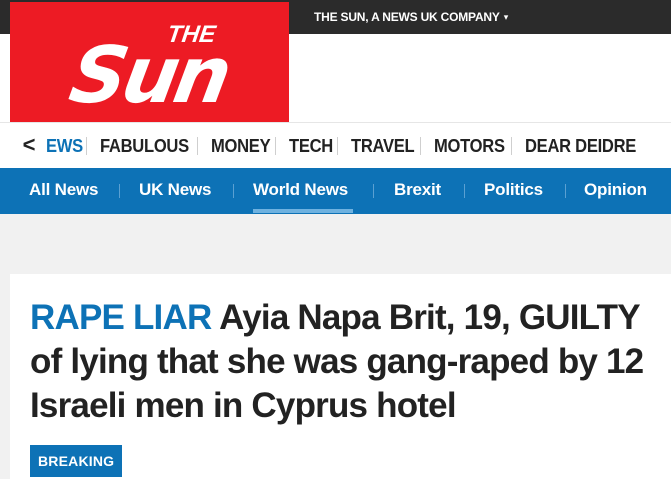 The width and height of the screenshot is (671, 479). I want to click on sun-logo-mark: THE Sun, so click(149, 62).